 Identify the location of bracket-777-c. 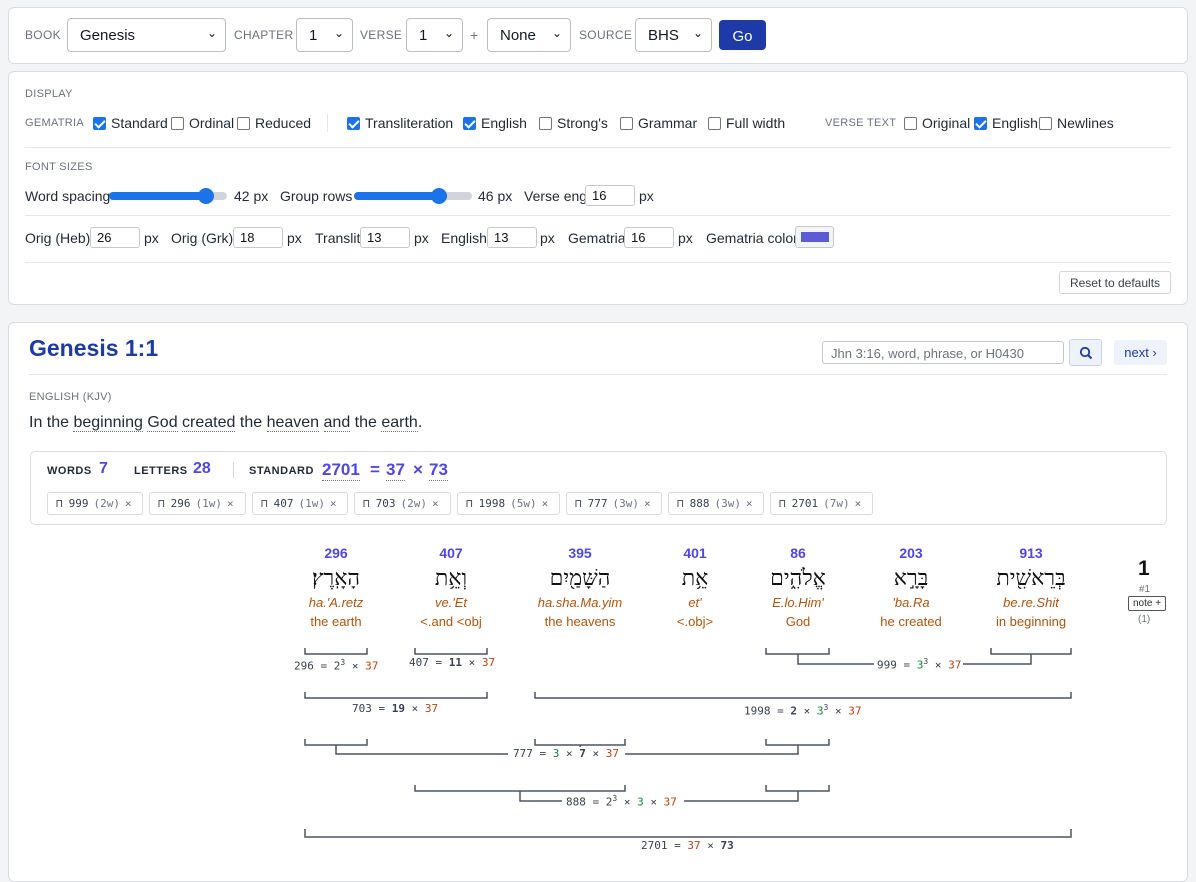
(797, 742).